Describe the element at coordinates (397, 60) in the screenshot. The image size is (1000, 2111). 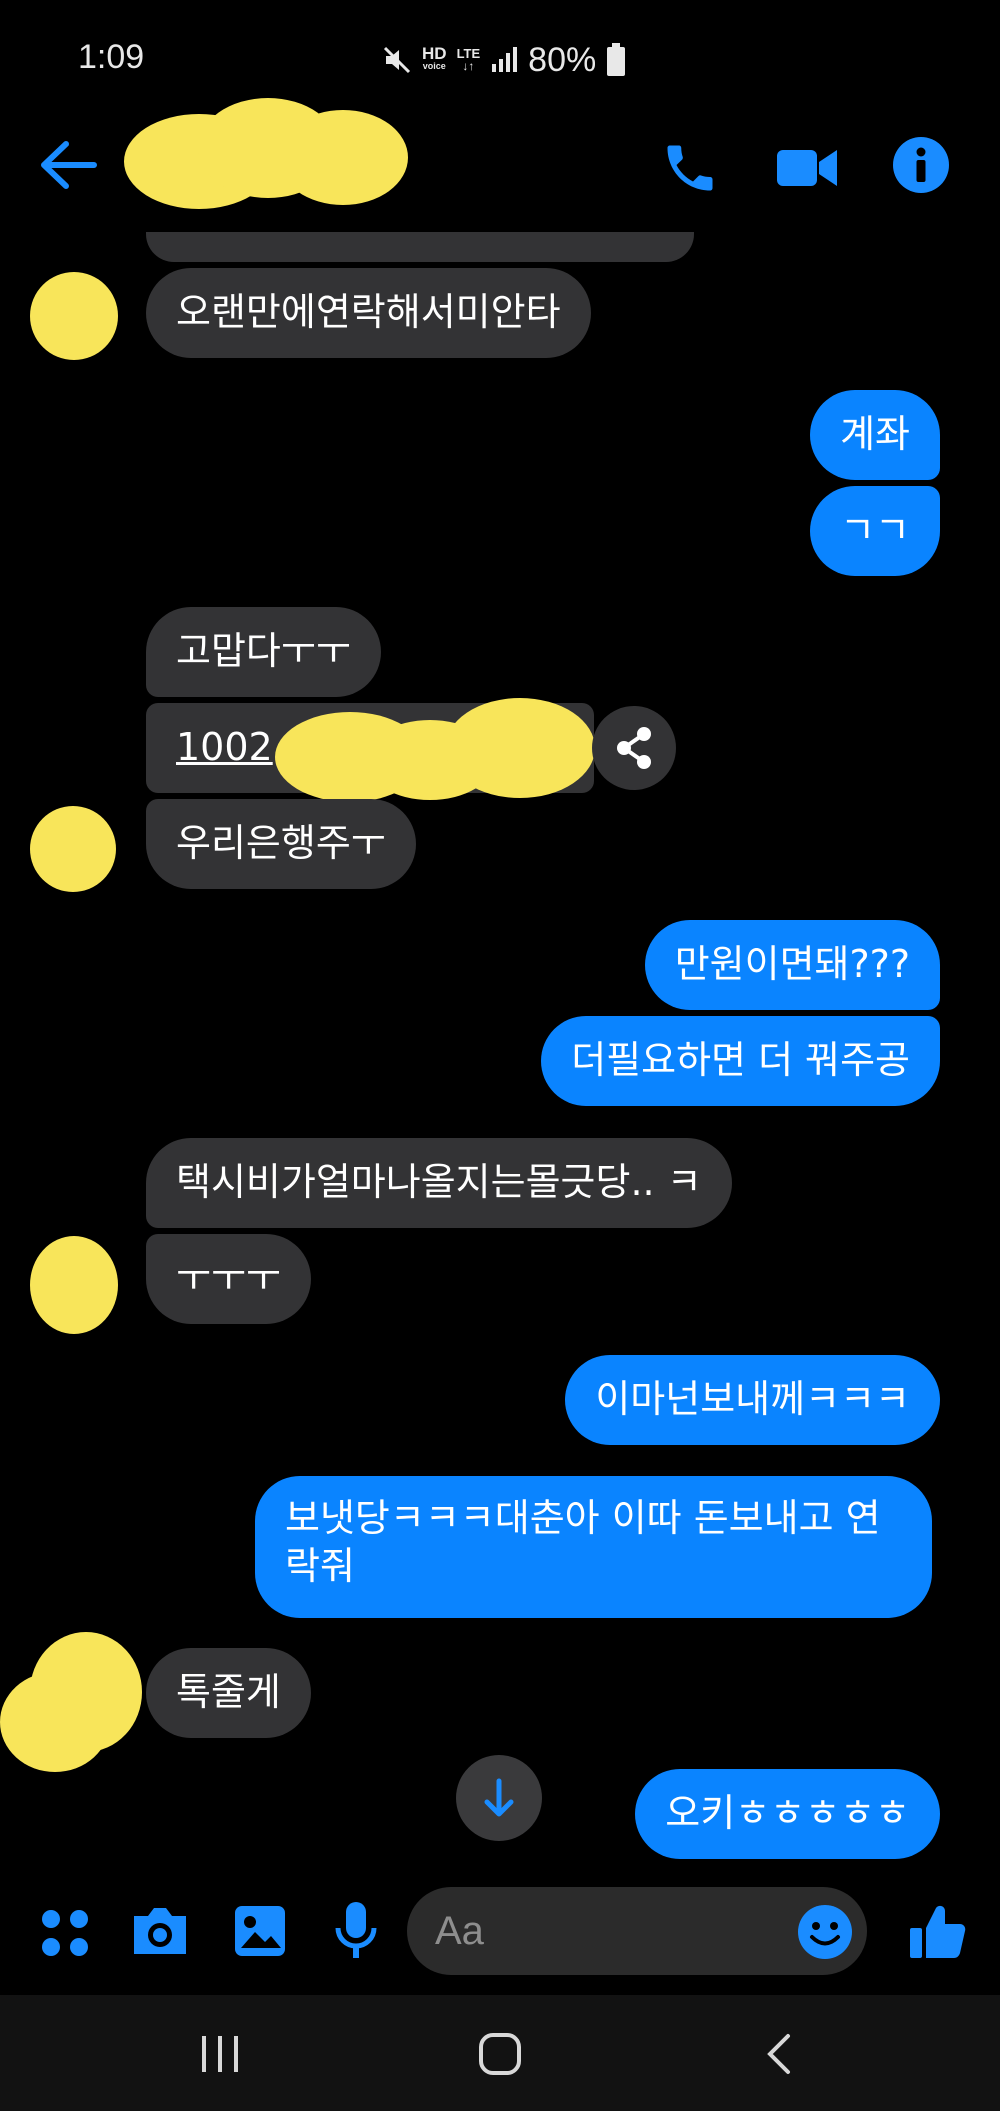
I see `mute-icon` at that location.